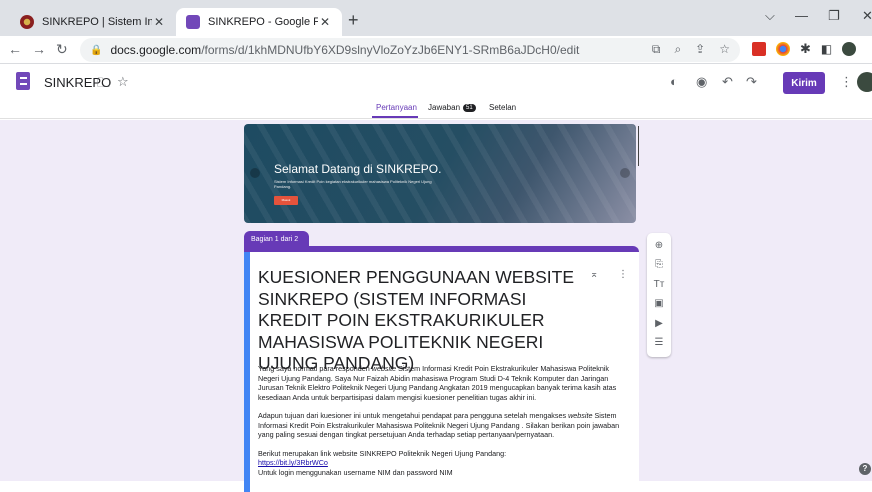  Describe the element at coordinates (867, 16) in the screenshot. I see `close-window-icon: ✕` at that location.